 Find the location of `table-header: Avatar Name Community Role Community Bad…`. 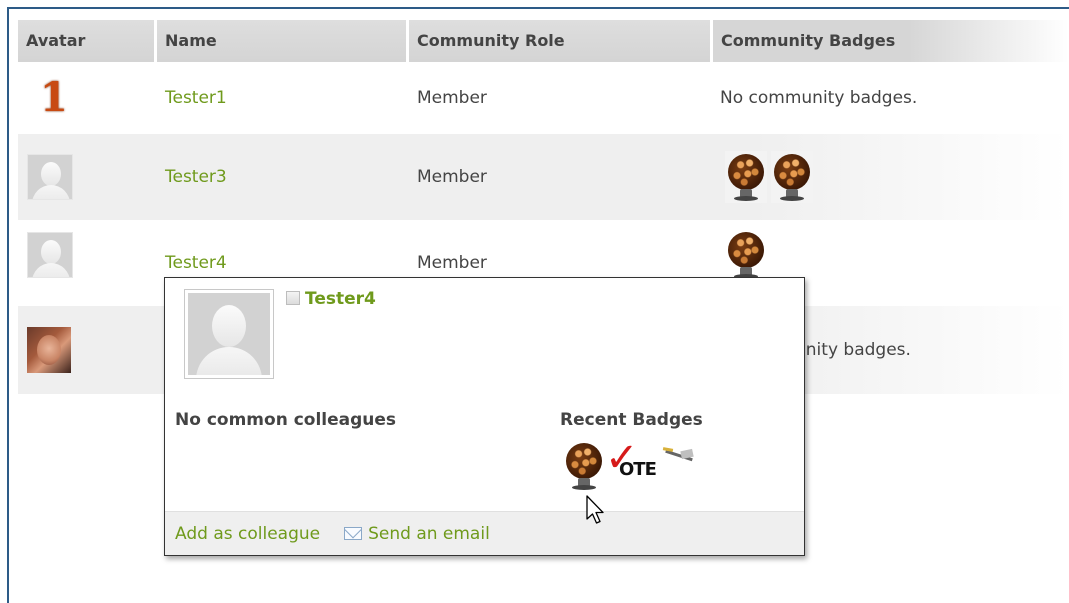

table-header: Avatar Name Community Role Community Bad… is located at coordinates (543, 41).